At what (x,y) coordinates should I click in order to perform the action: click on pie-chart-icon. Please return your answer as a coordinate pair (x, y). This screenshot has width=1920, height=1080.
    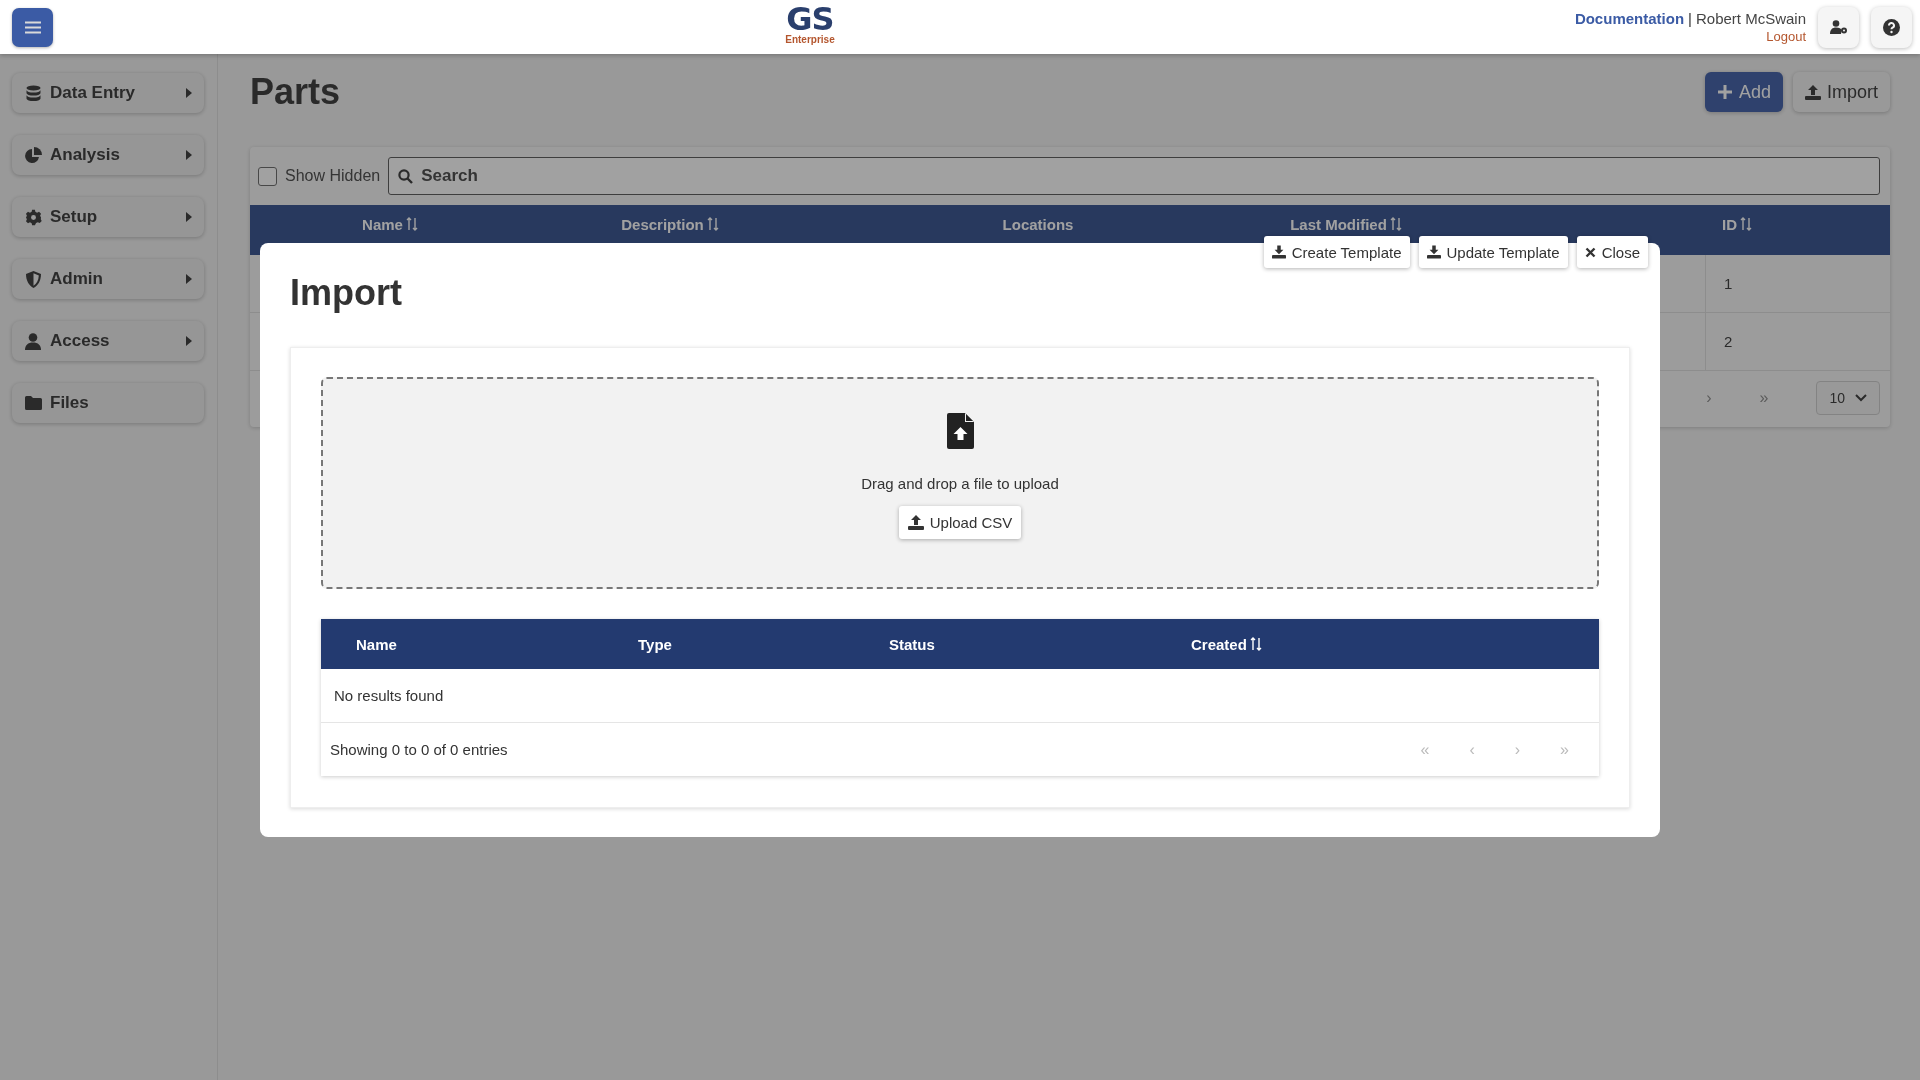
    Looking at the image, I should click on (33, 155).